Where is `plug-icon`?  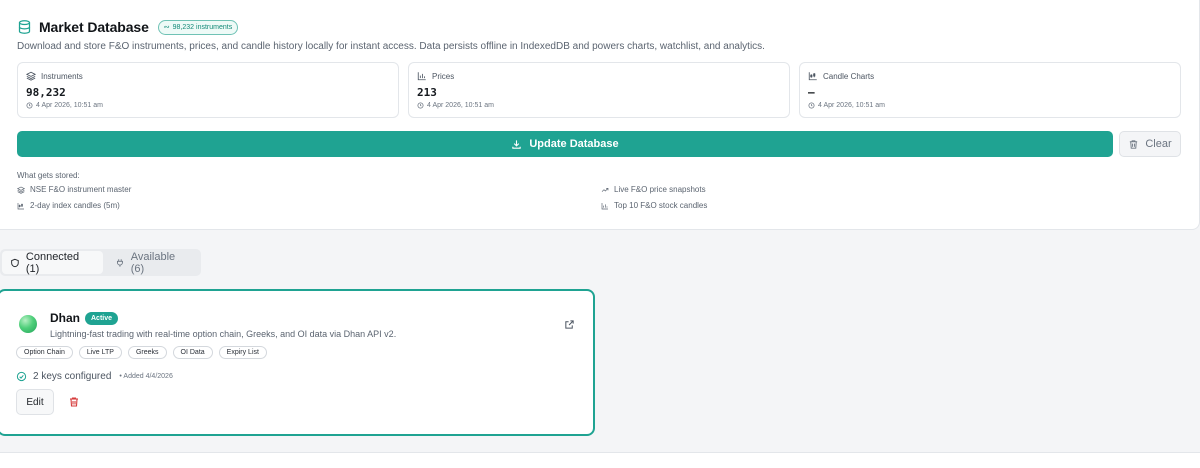 plug-icon is located at coordinates (119, 262).